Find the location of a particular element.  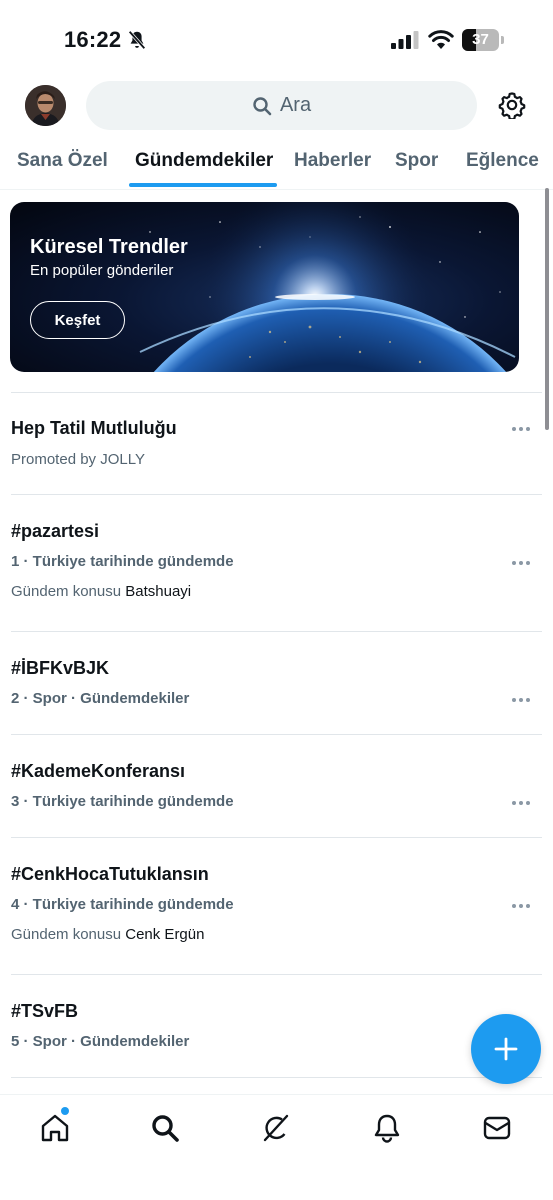

grok-icon is located at coordinates (276, 1128).